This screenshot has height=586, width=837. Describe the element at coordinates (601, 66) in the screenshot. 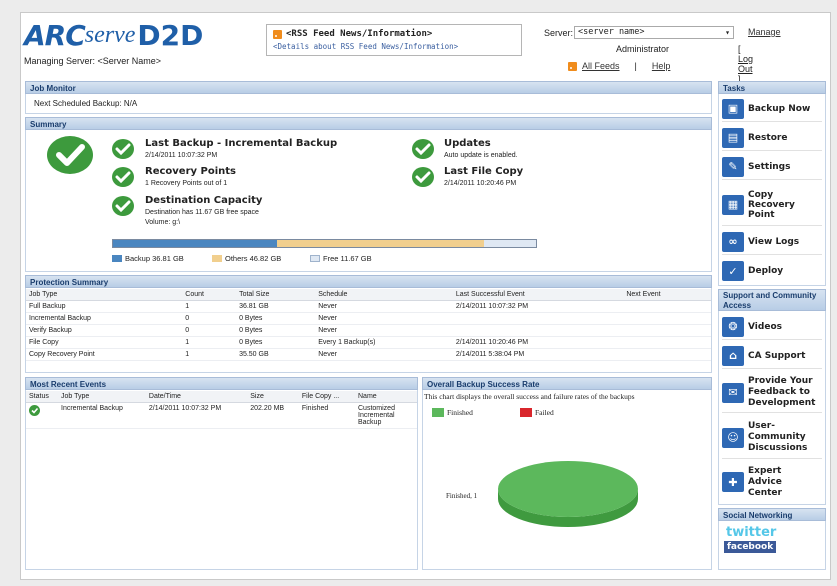

I see `all-feeds-link: All Feeds` at that location.